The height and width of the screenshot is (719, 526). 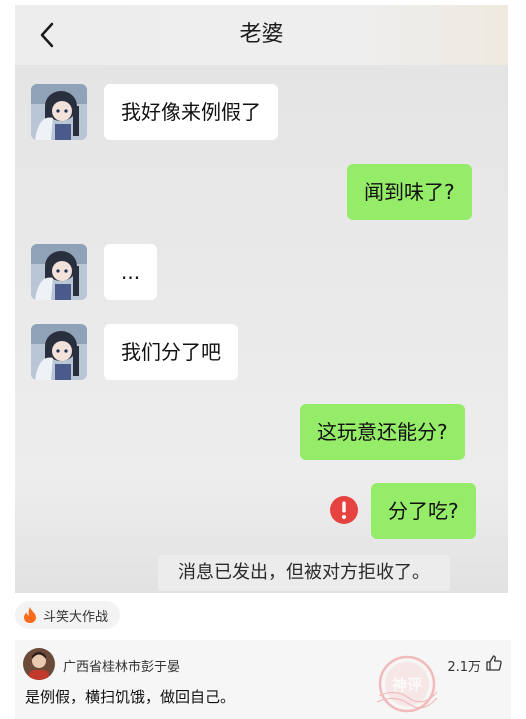 I want to click on outgoing-message-bubble: 闻到味了?, so click(x=409, y=192).